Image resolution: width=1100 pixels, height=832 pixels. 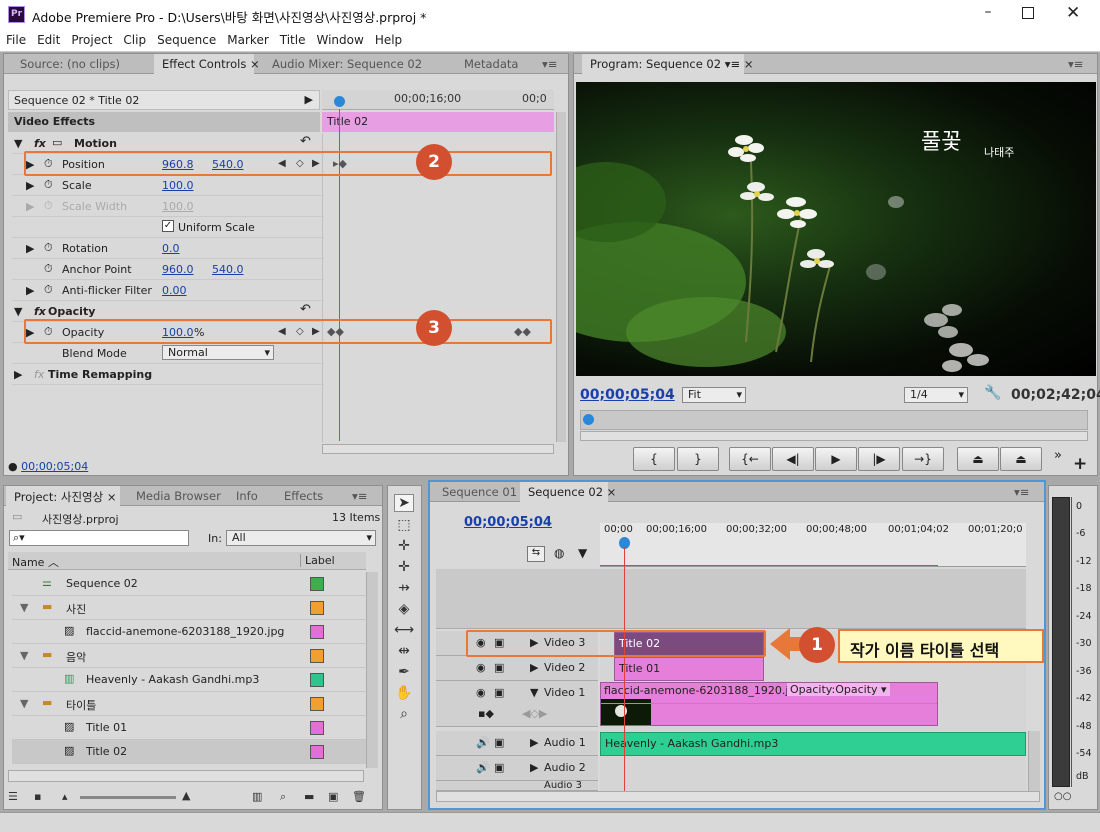 I want to click on menu-clip: Clip, so click(x=134, y=38).